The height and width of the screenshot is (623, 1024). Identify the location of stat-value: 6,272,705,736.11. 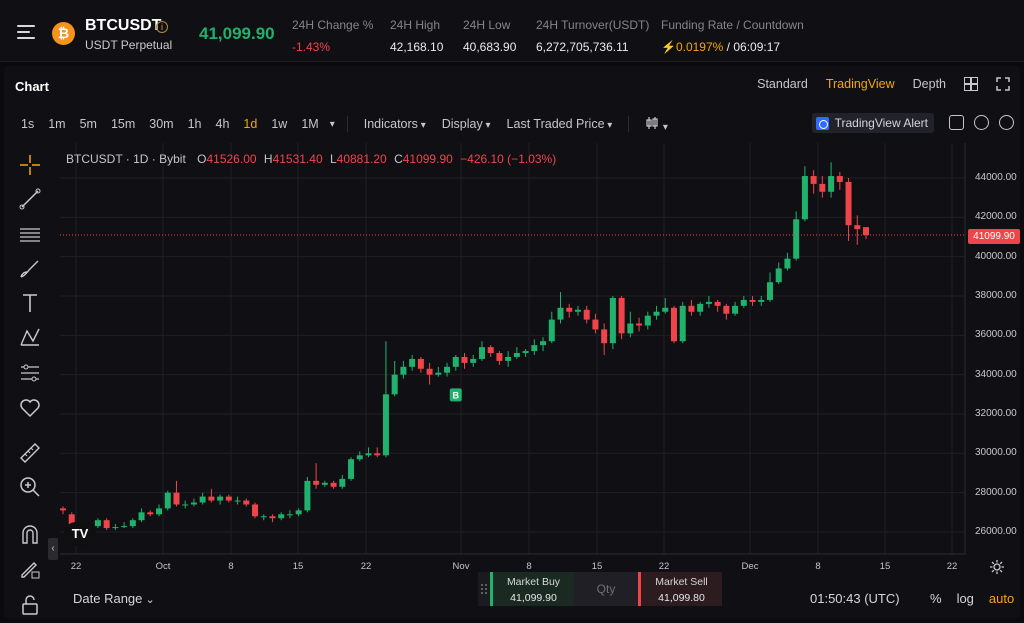
(582, 47).